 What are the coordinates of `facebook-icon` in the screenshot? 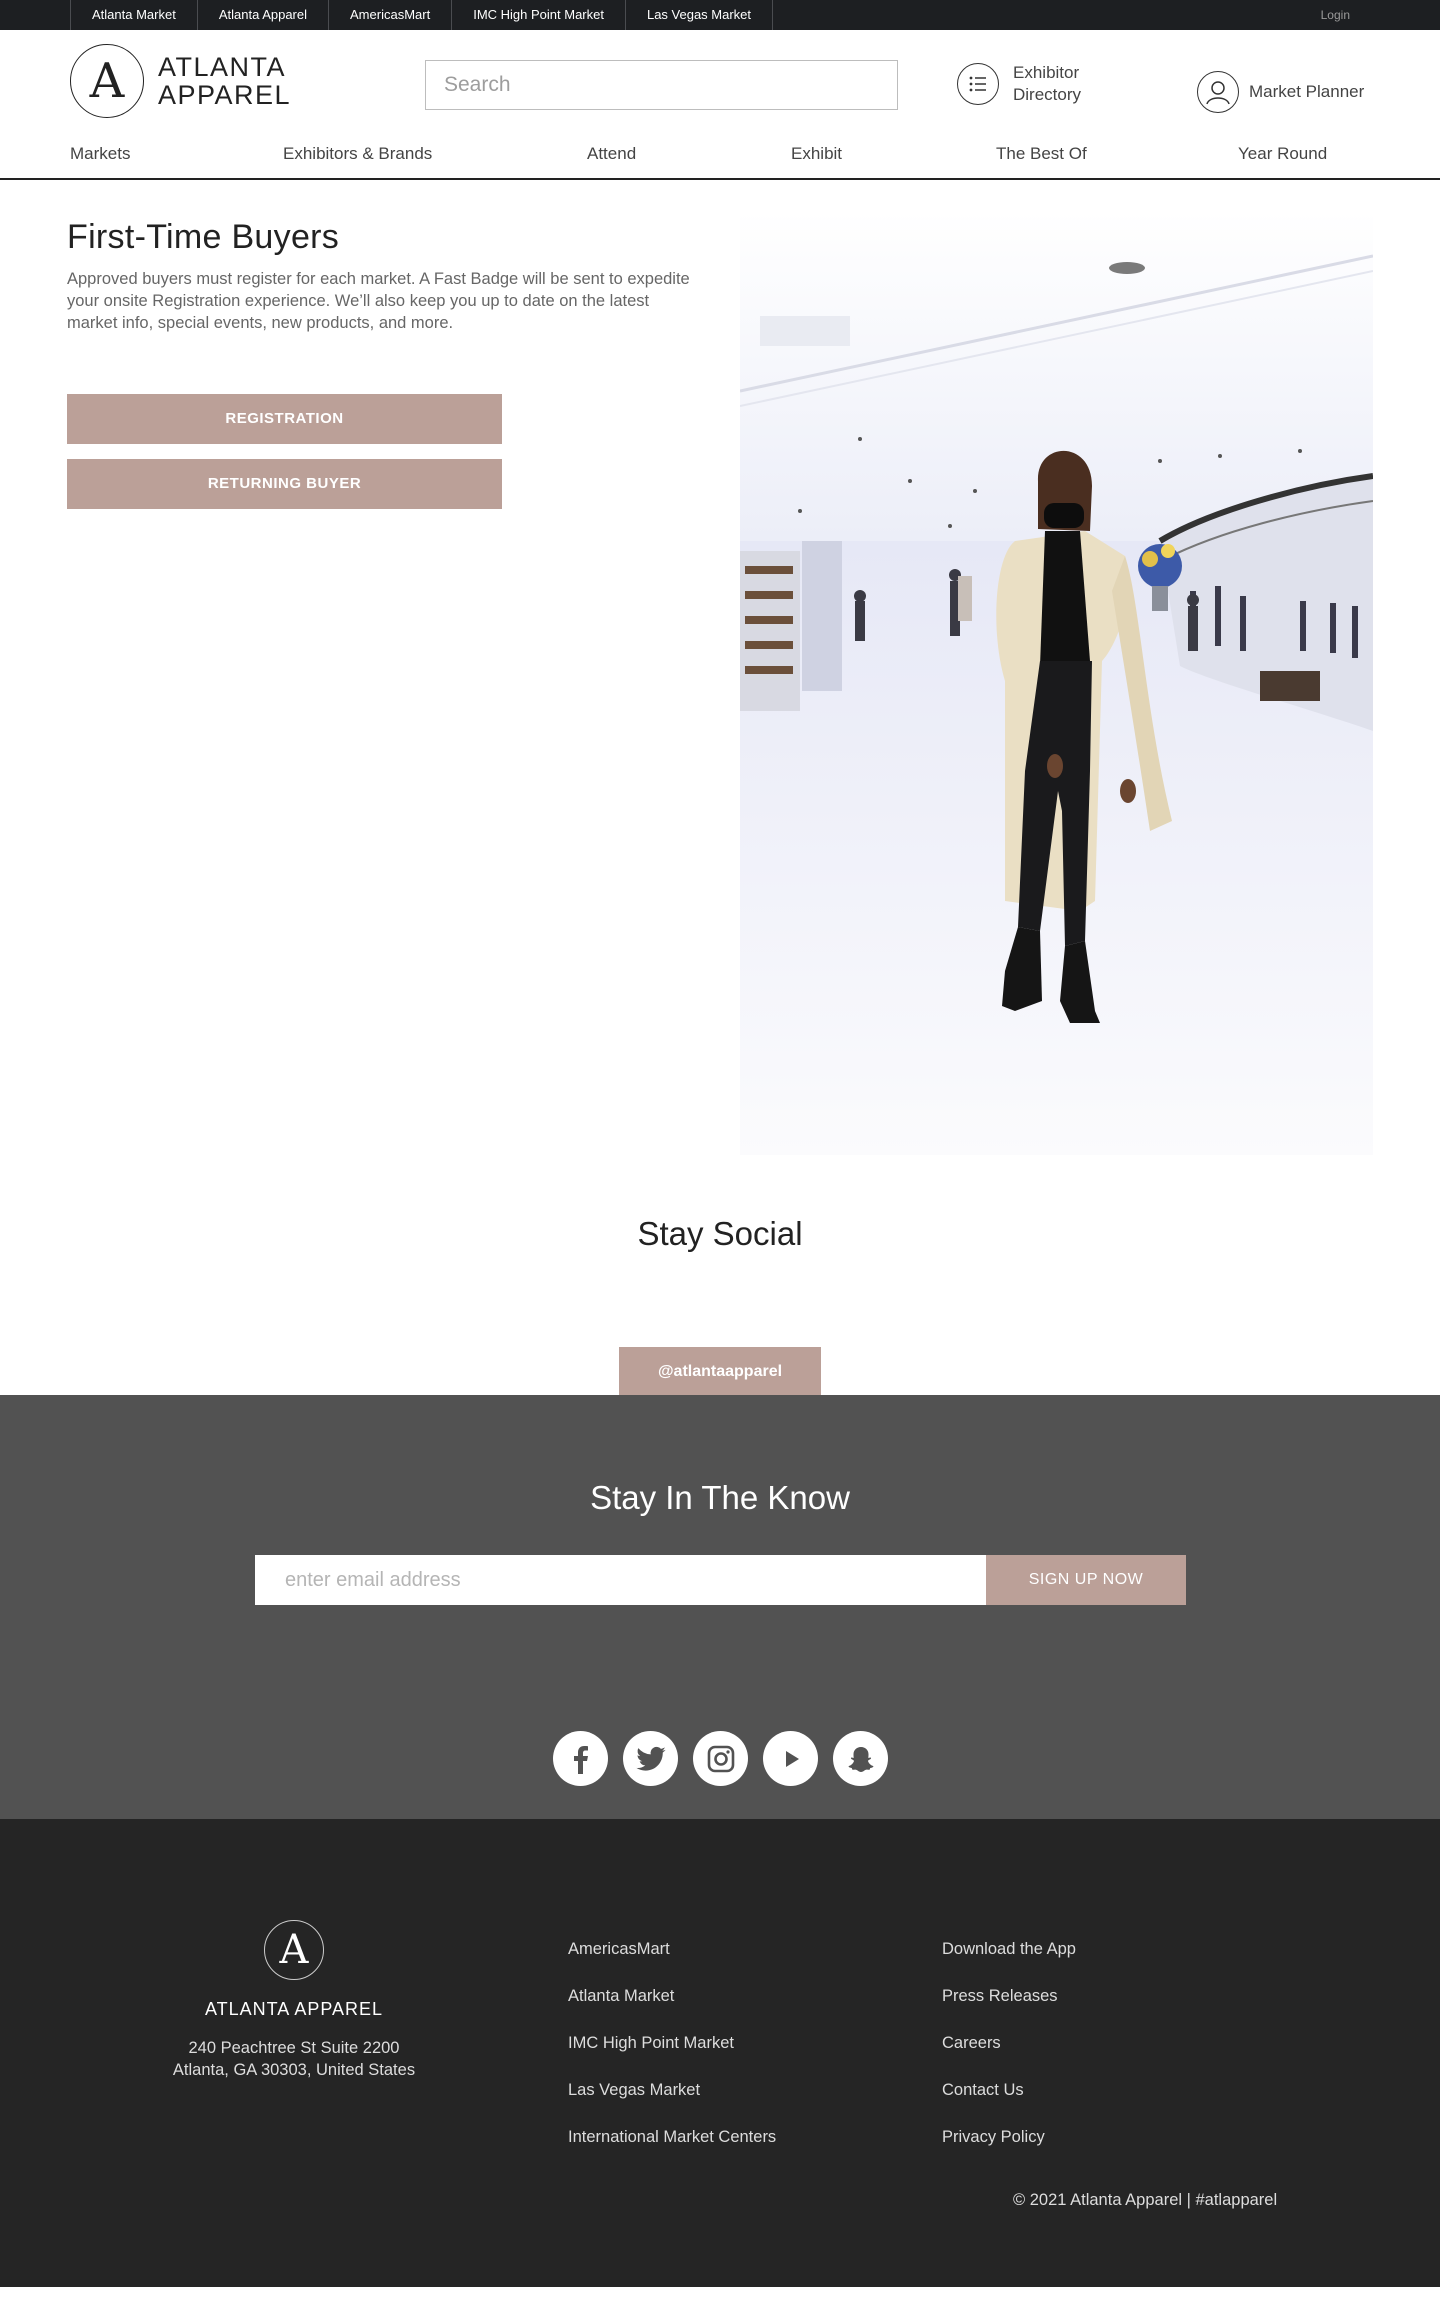 It's located at (580, 1758).